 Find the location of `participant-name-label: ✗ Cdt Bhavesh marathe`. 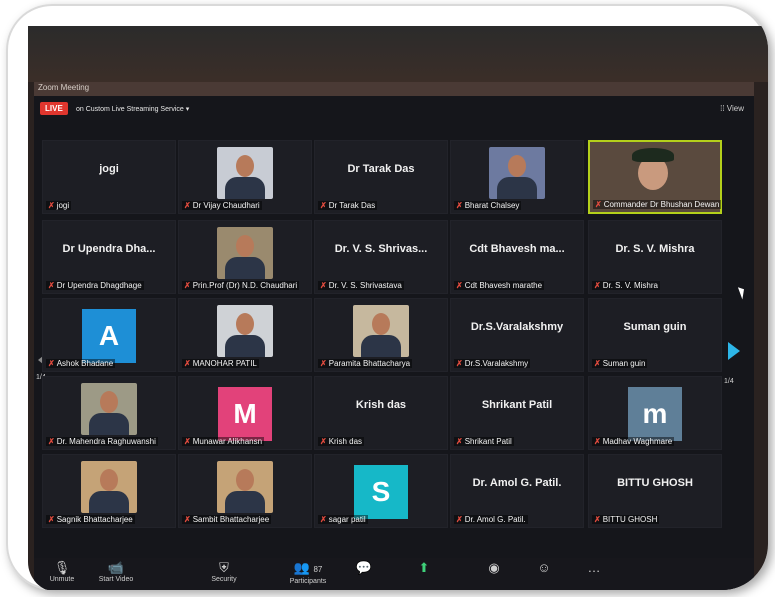

participant-name-label: ✗ Cdt Bhavesh marathe is located at coordinates (499, 285).